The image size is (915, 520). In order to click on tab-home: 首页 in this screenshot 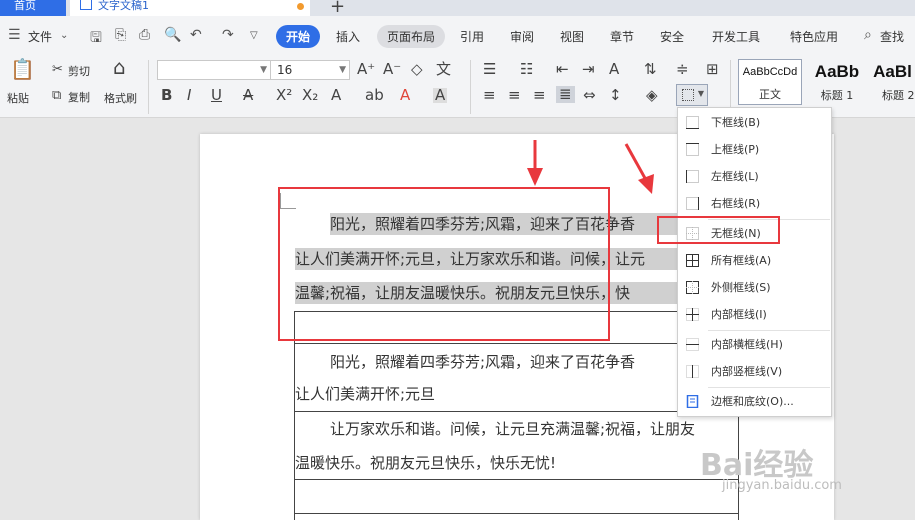, I will do `click(33, 8)`.